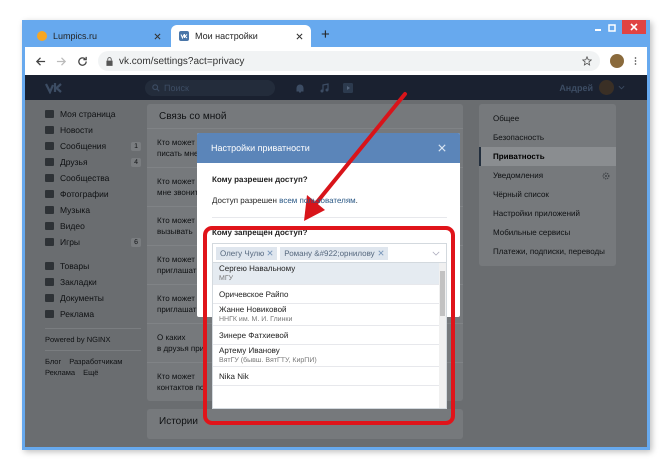 The image size is (670, 472). Describe the element at coordinates (348, 87) in the screenshot. I see `play-icon` at that location.